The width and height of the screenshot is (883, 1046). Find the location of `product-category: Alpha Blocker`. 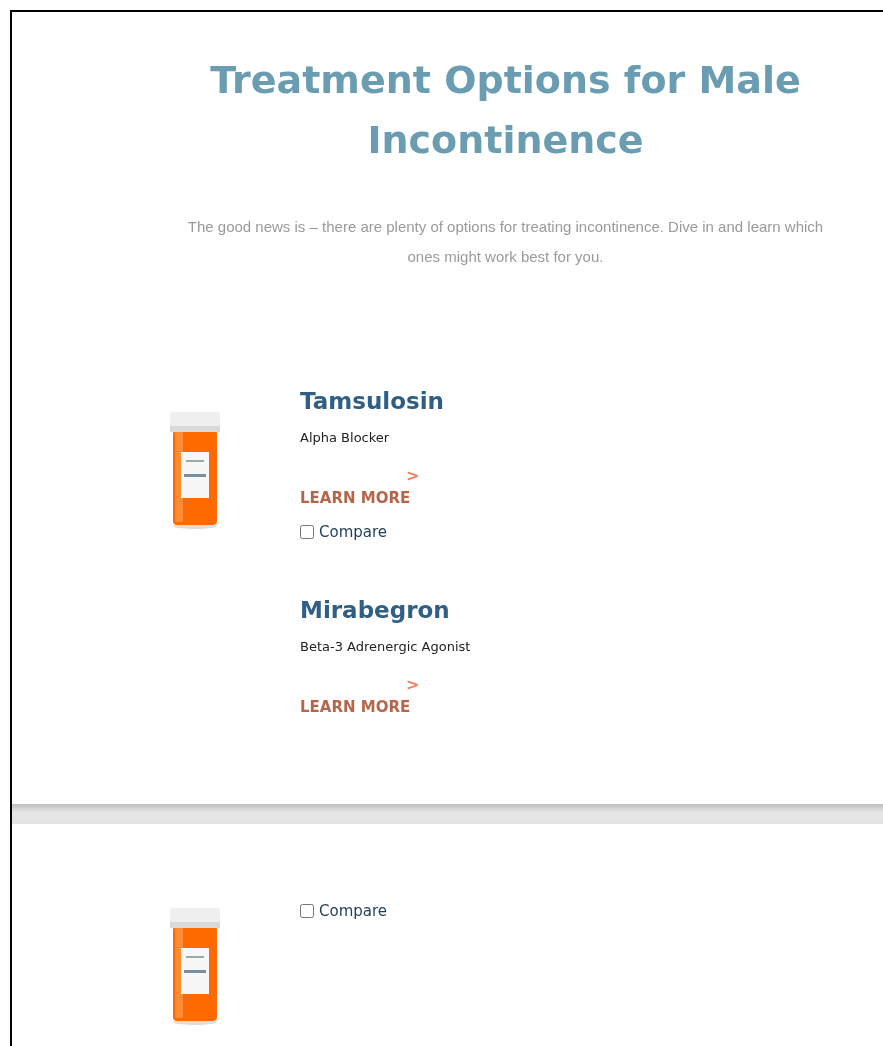

product-category: Alpha Blocker is located at coordinates (345, 437).